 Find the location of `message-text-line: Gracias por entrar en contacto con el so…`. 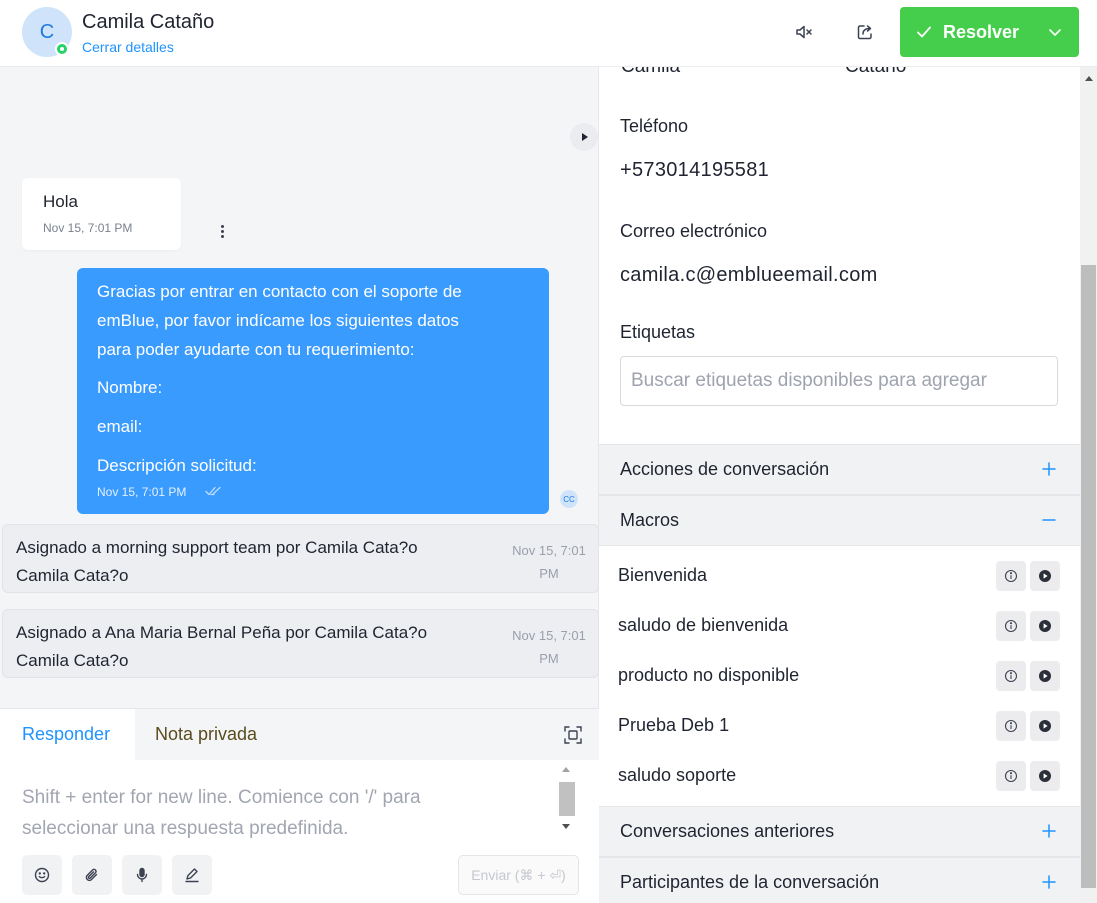

message-text-line: Gracias por entrar en contacto con el so… is located at coordinates (279, 291).